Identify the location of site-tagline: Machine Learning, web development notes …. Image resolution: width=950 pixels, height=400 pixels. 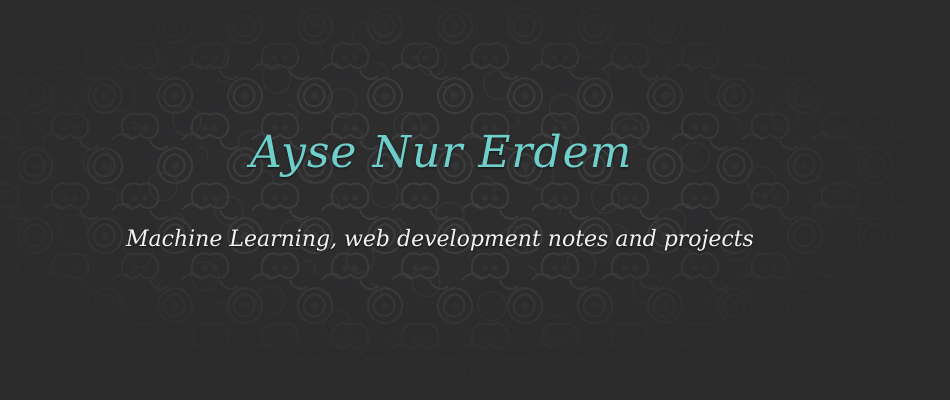
(440, 239).